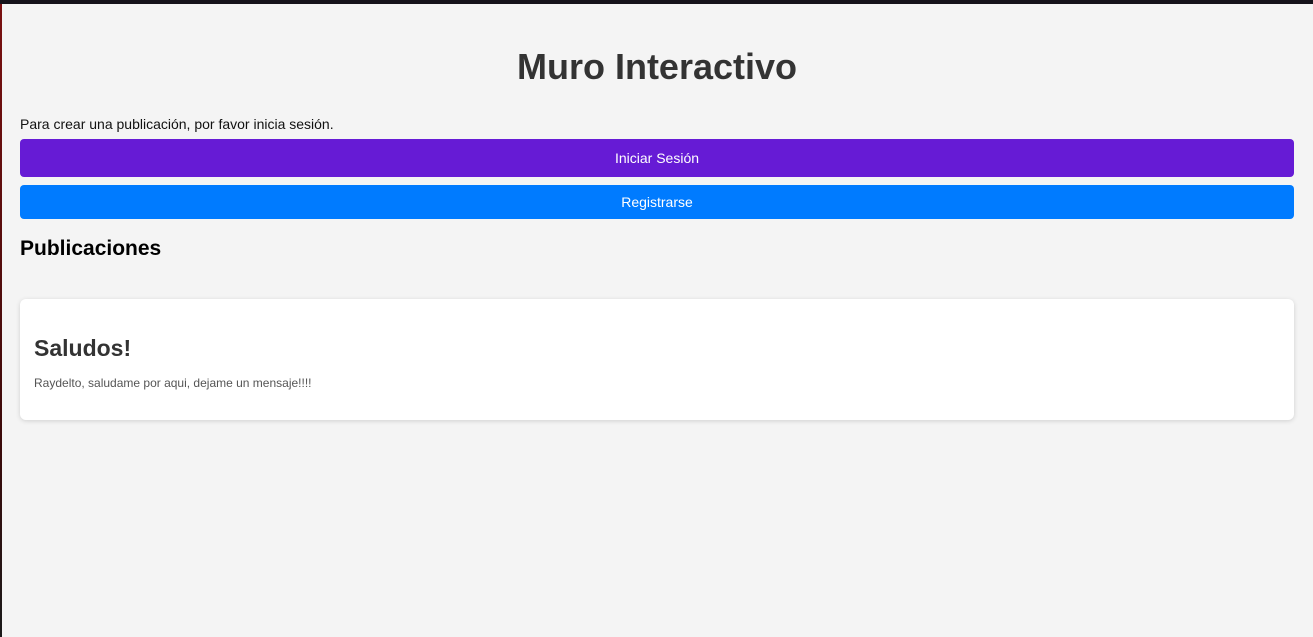 The height and width of the screenshot is (637, 1313). What do you see at coordinates (657, 66) in the screenshot?
I see `page-title: Muro Interactivo` at bounding box center [657, 66].